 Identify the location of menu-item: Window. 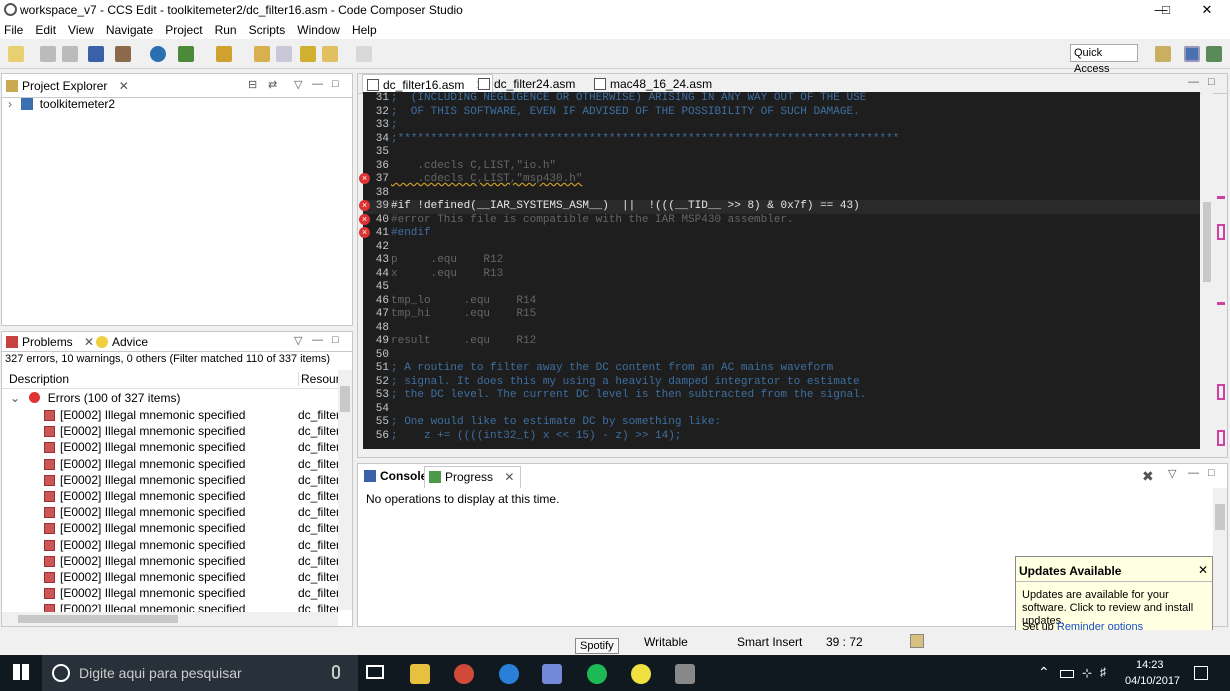
(318, 30).